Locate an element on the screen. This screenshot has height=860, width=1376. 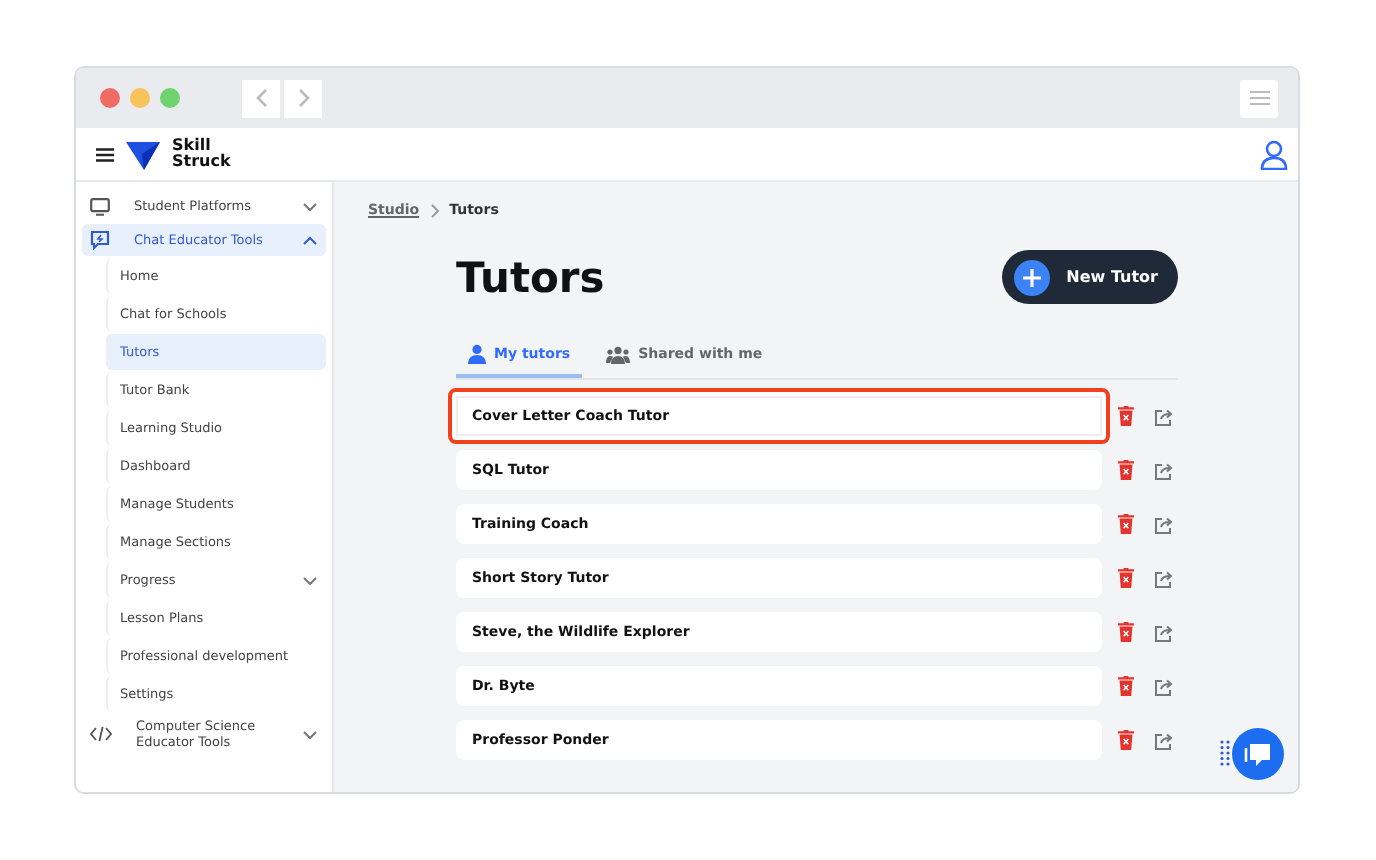
chat-icon is located at coordinates (100, 240).